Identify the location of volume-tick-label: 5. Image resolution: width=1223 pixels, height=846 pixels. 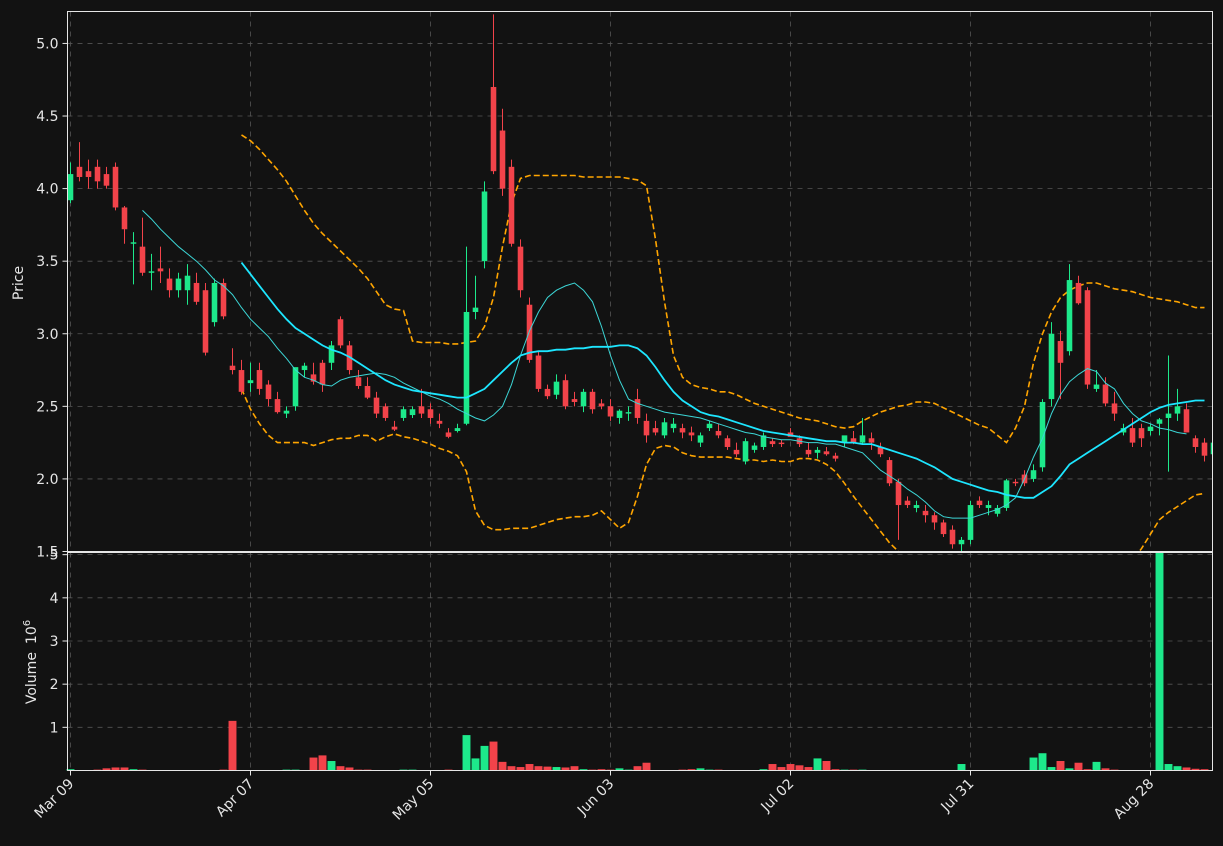
(54, 556).